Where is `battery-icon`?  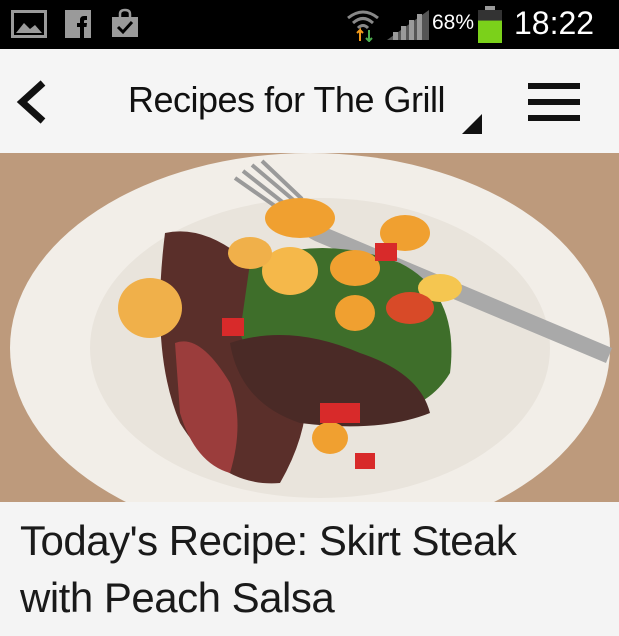
battery-icon is located at coordinates (490, 24).